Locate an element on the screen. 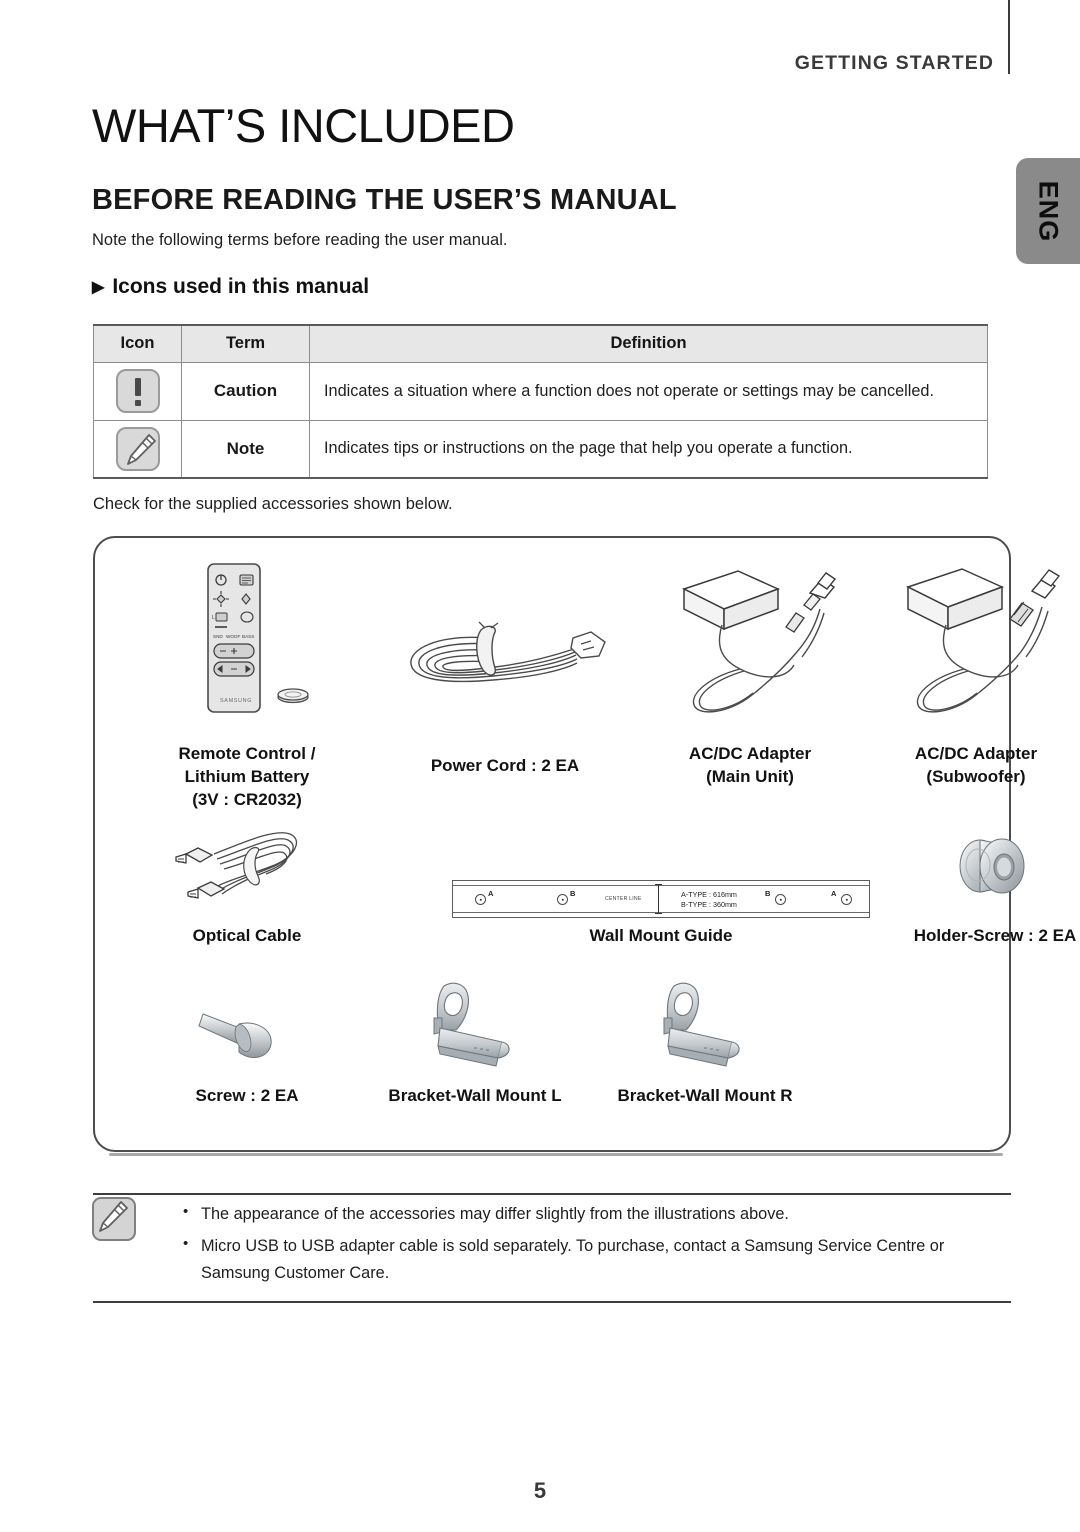  guide-hole-a1 is located at coordinates (480, 899).